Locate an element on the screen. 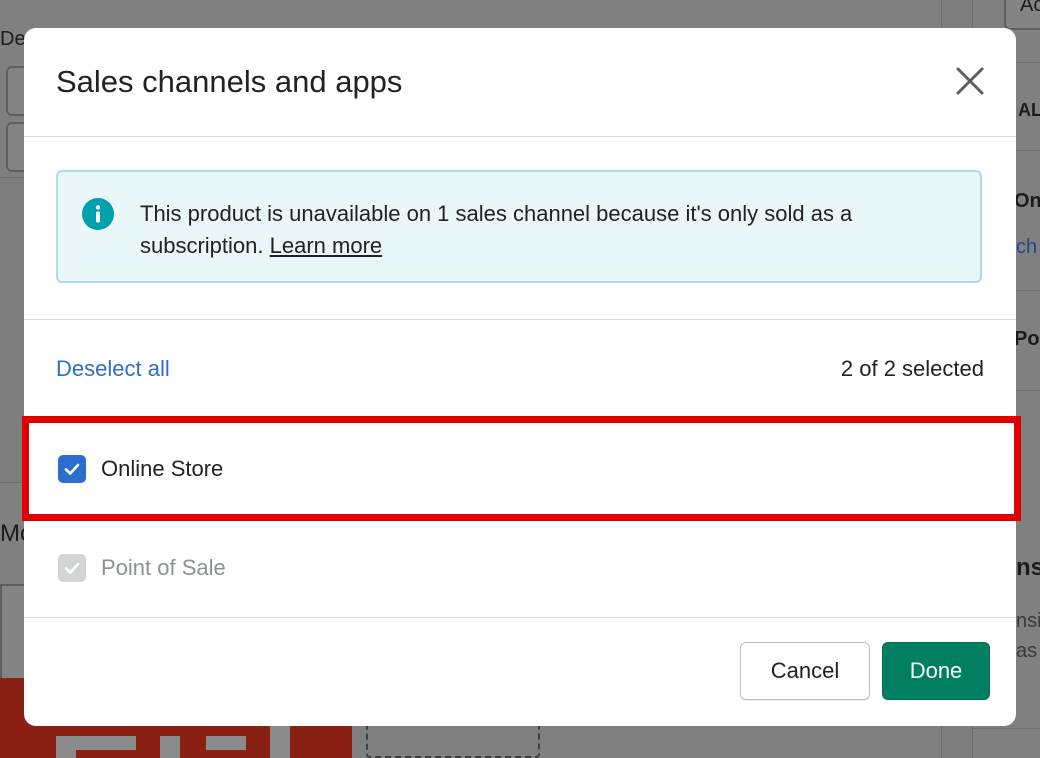 The image size is (1040, 758). online-store-checkbox is located at coordinates (72, 469).